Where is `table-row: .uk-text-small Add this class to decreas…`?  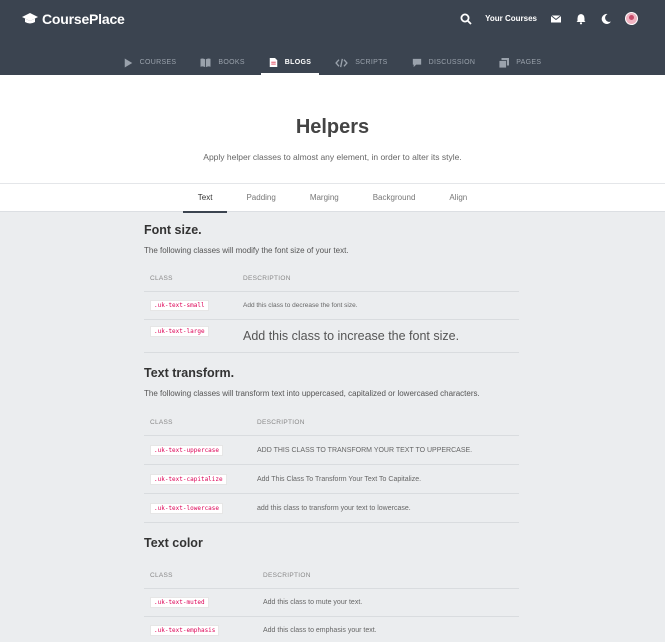 table-row: .uk-text-small Add this class to decreas… is located at coordinates (331, 305).